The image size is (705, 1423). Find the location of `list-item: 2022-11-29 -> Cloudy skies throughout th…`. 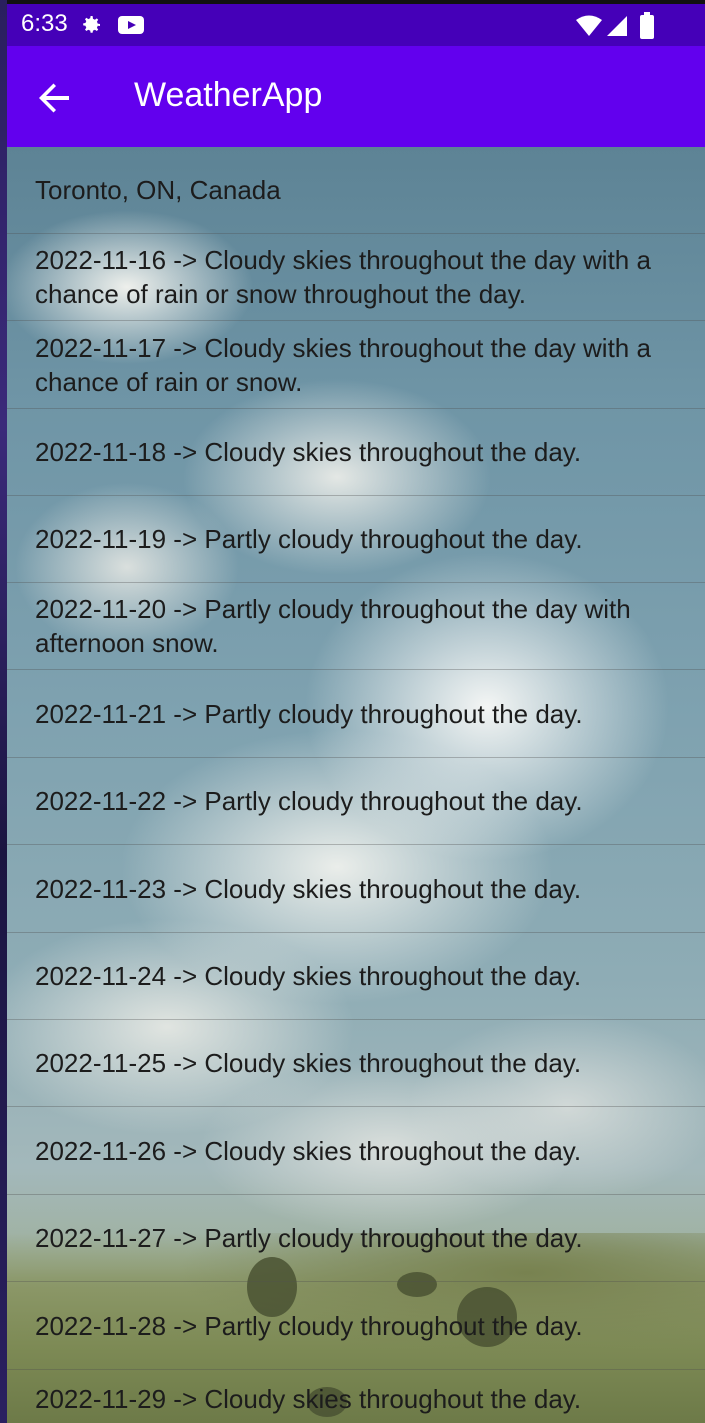

list-item: 2022-11-29 -> Cloudy skies throughout th… is located at coordinates (356, 1396).